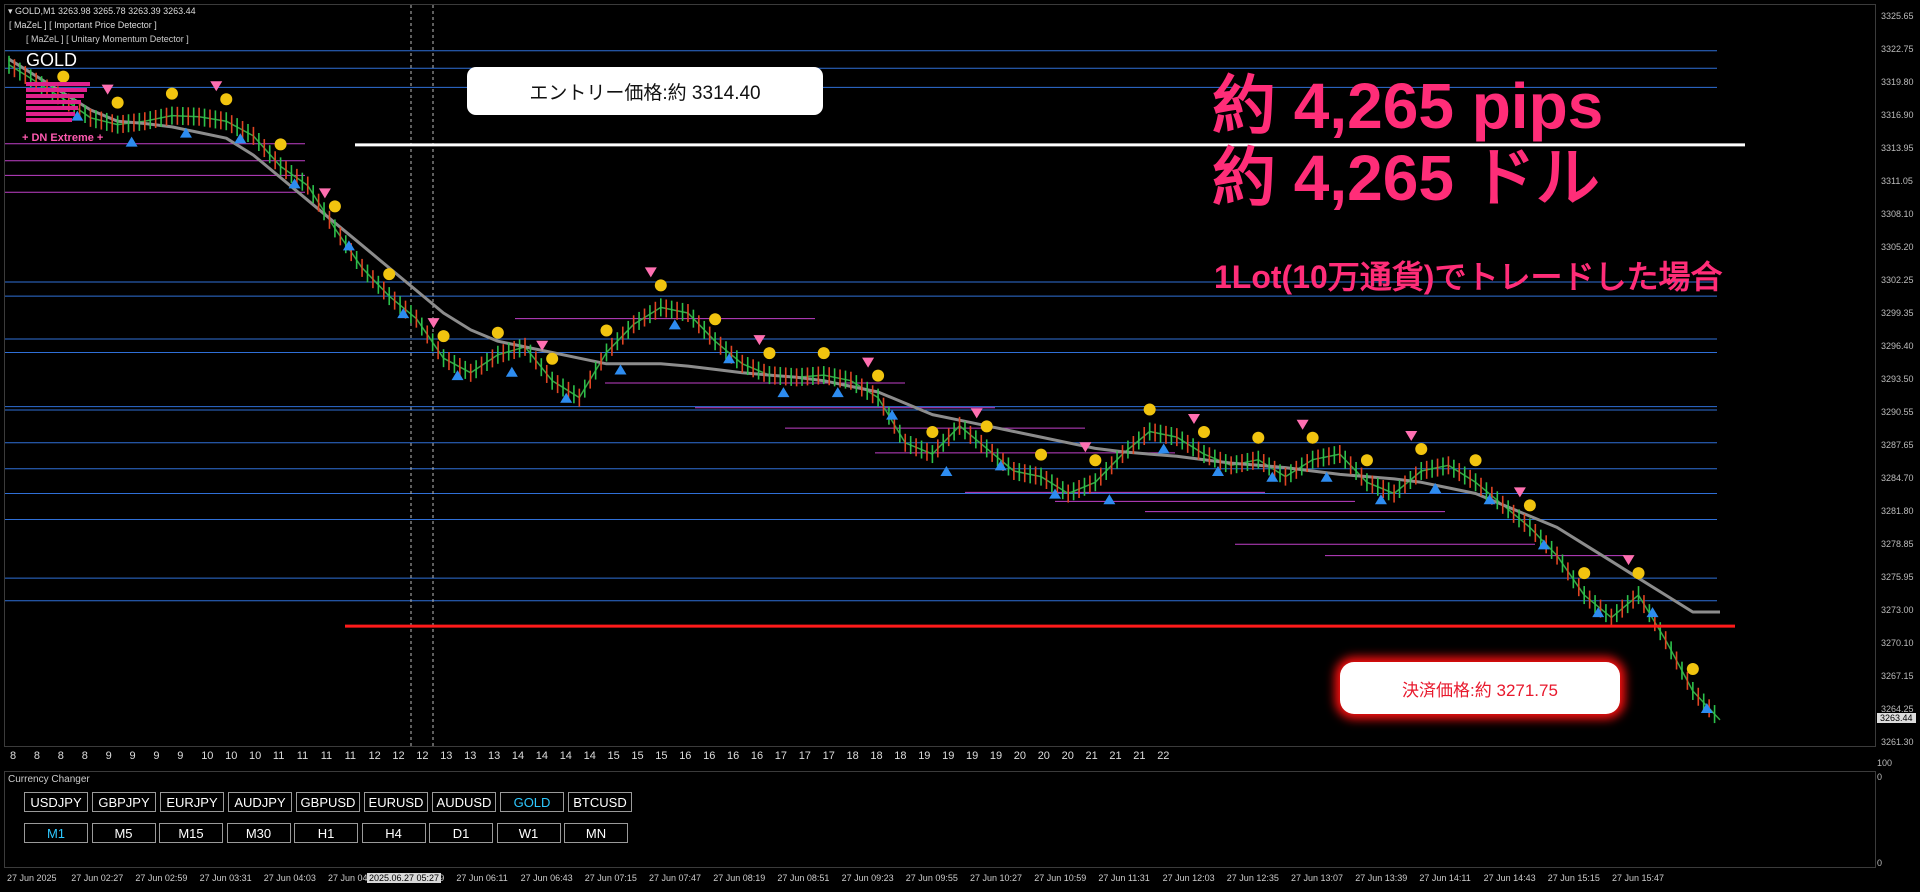  Describe the element at coordinates (404, 878) in the screenshot. I see `crosshair-time-badge: 2025.06.27 05:27` at that location.